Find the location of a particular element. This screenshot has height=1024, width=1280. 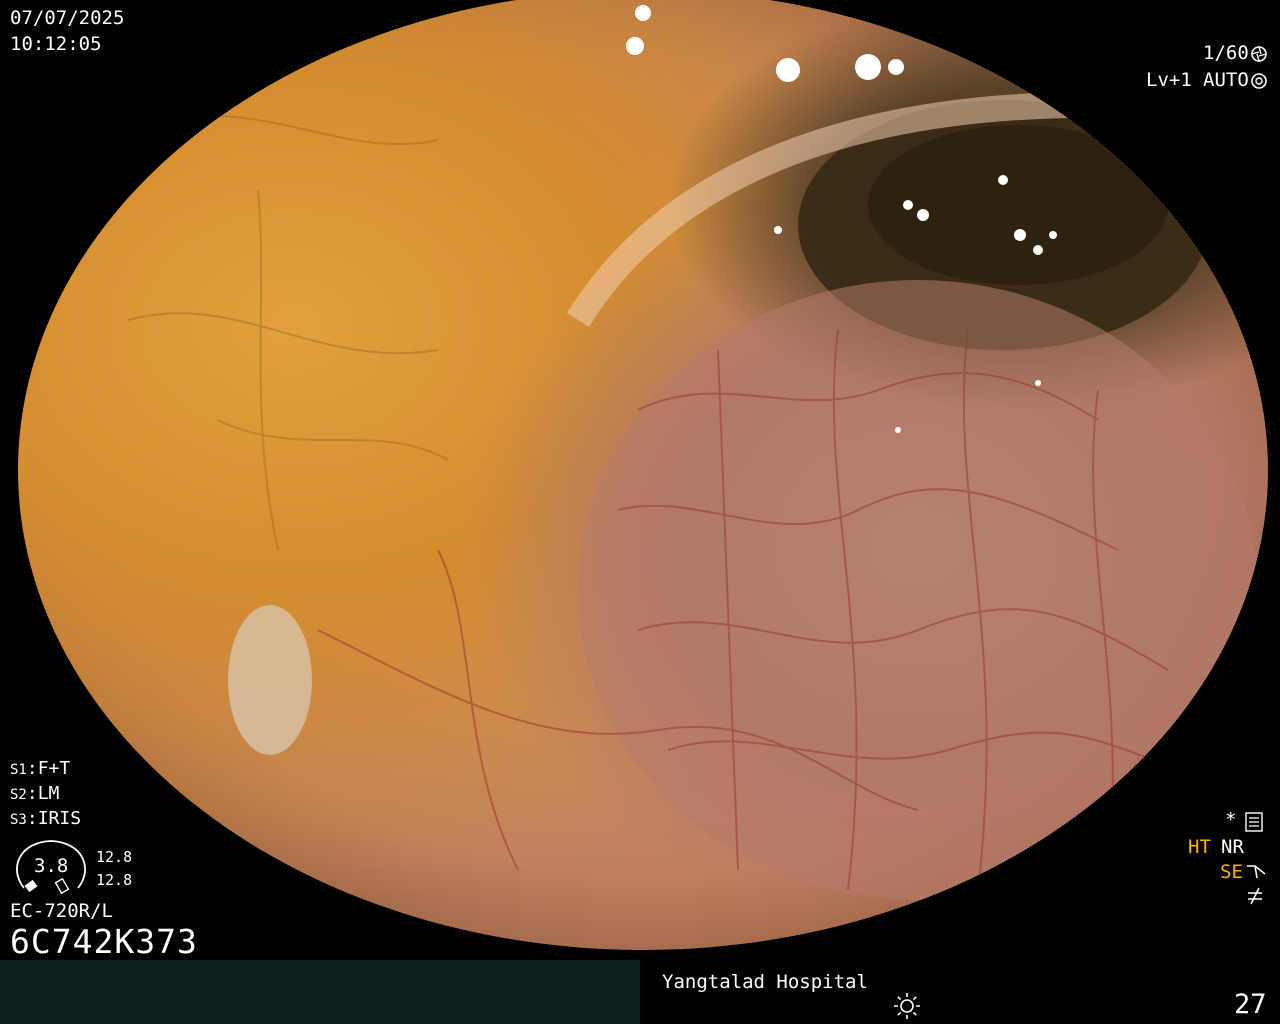

setting-s3: S3:IRIS is located at coordinates (46, 818).